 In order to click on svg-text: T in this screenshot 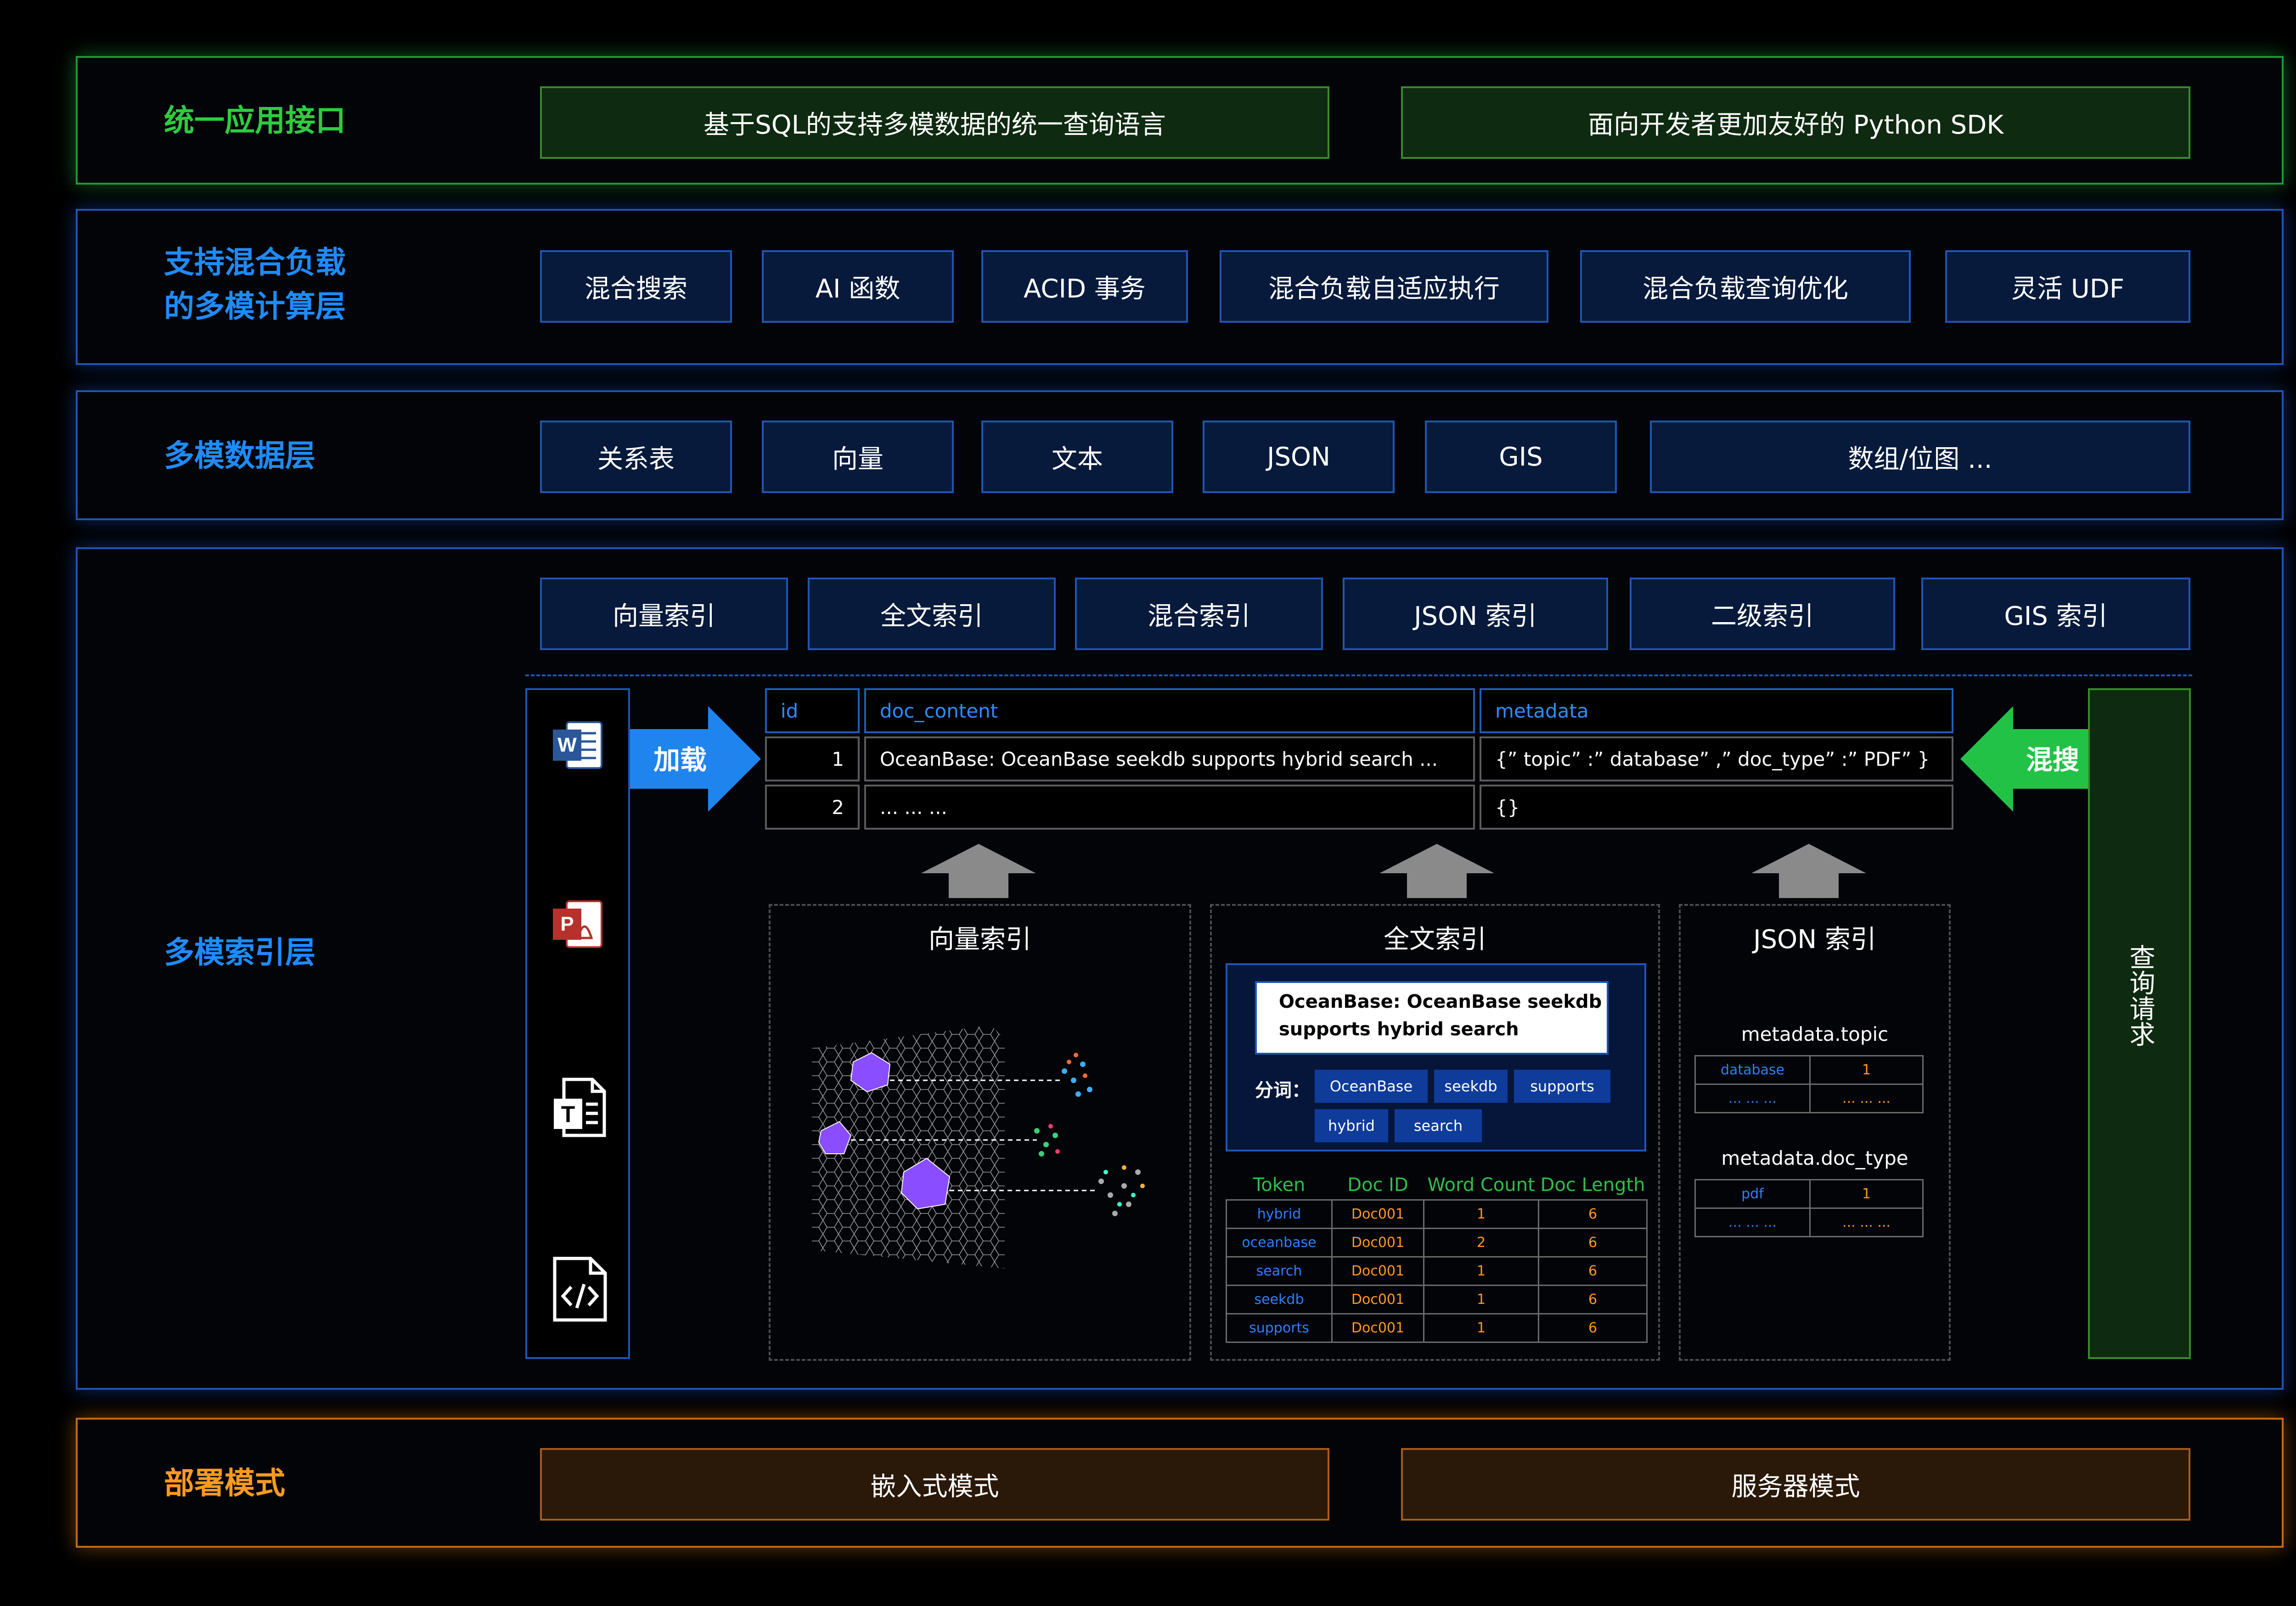, I will do `click(568, 1114)`.